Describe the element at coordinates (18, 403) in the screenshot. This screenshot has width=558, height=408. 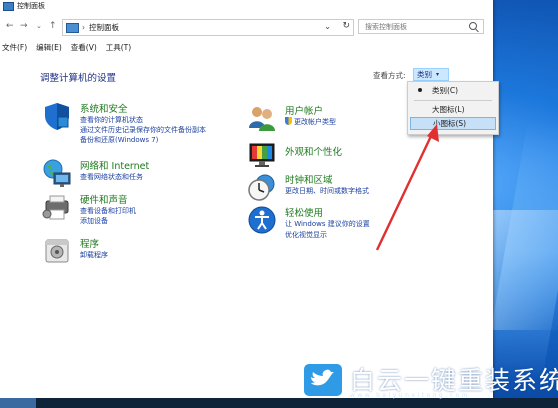
I see `taskbar-active-window` at that location.